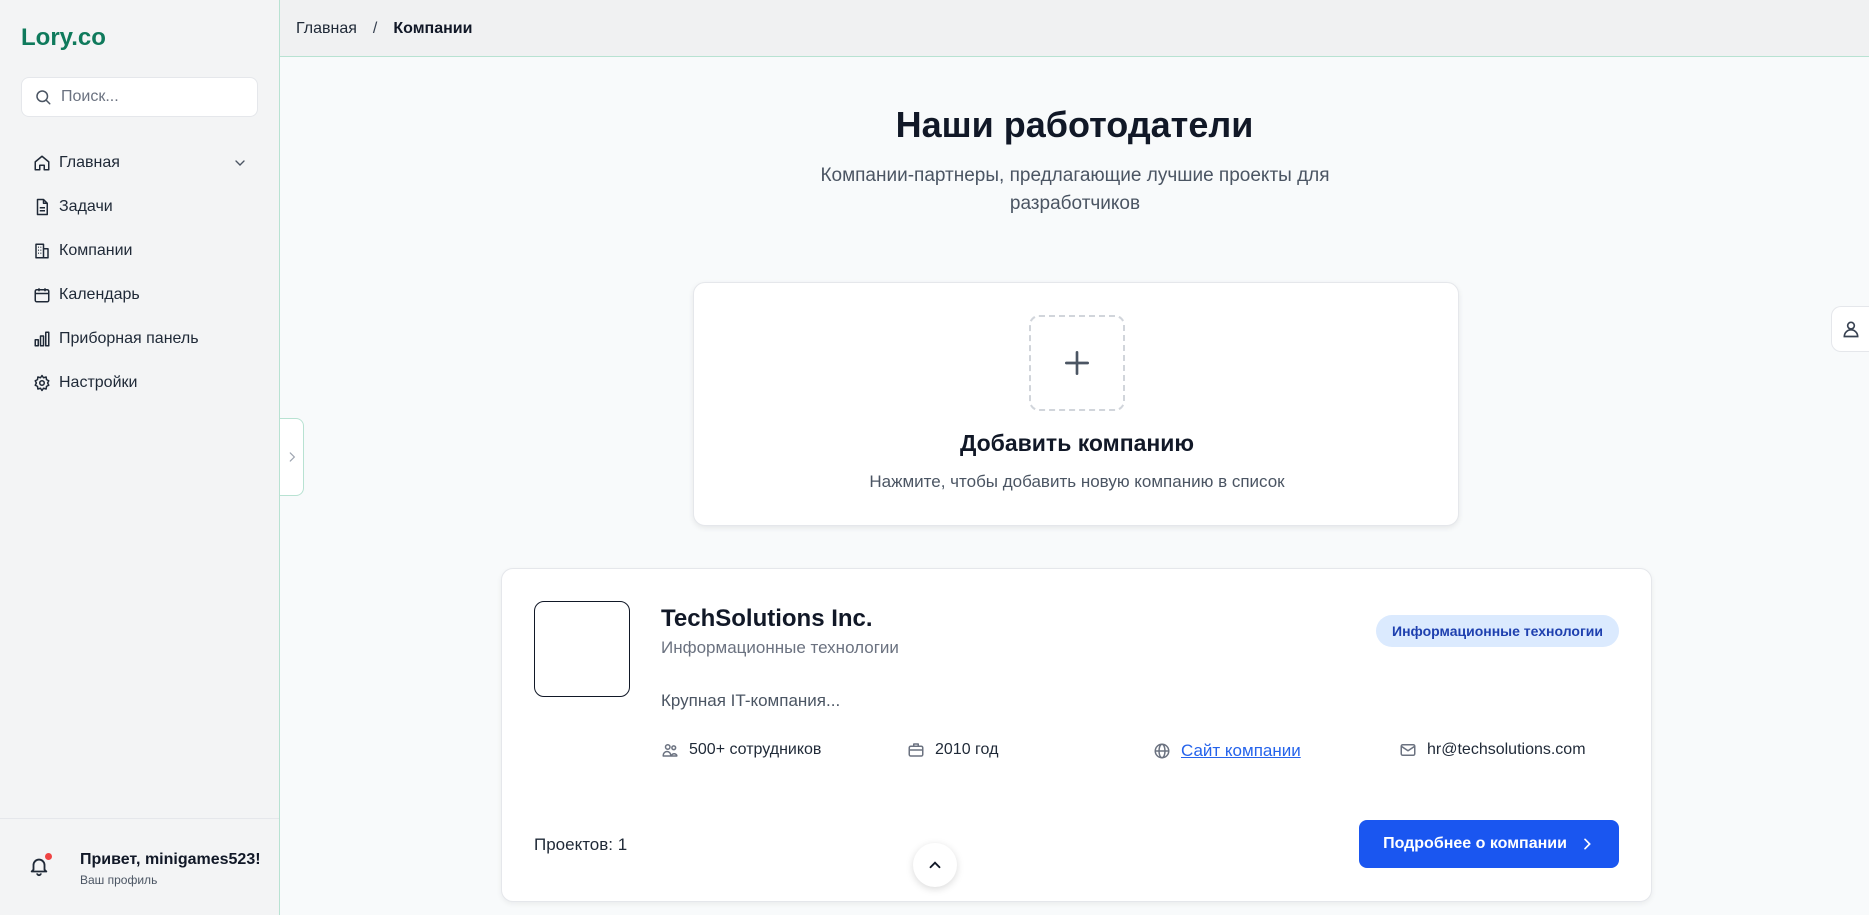  I want to click on document-icon, so click(42, 207).